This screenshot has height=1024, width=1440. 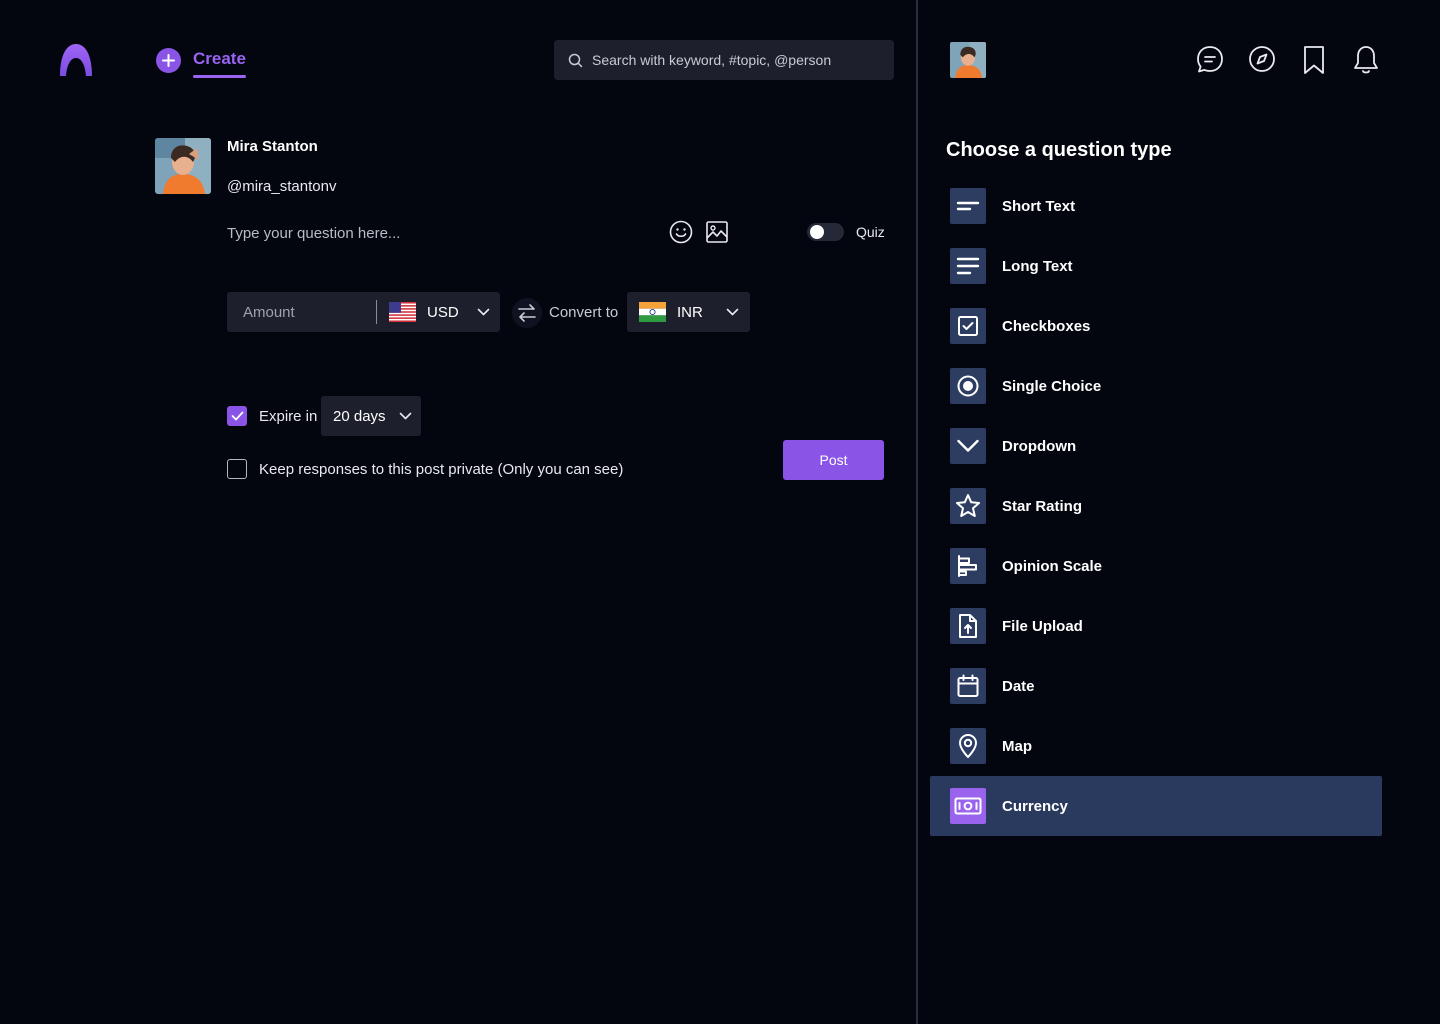 What do you see at coordinates (1262, 60) in the screenshot?
I see `compass-icon` at bounding box center [1262, 60].